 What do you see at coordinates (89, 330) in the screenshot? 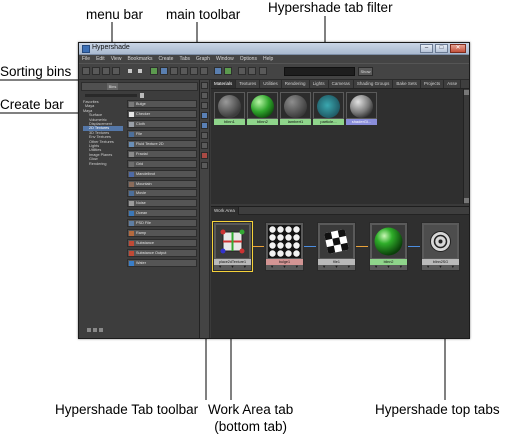
I see `footer-left-arrow-icon` at bounding box center [89, 330].